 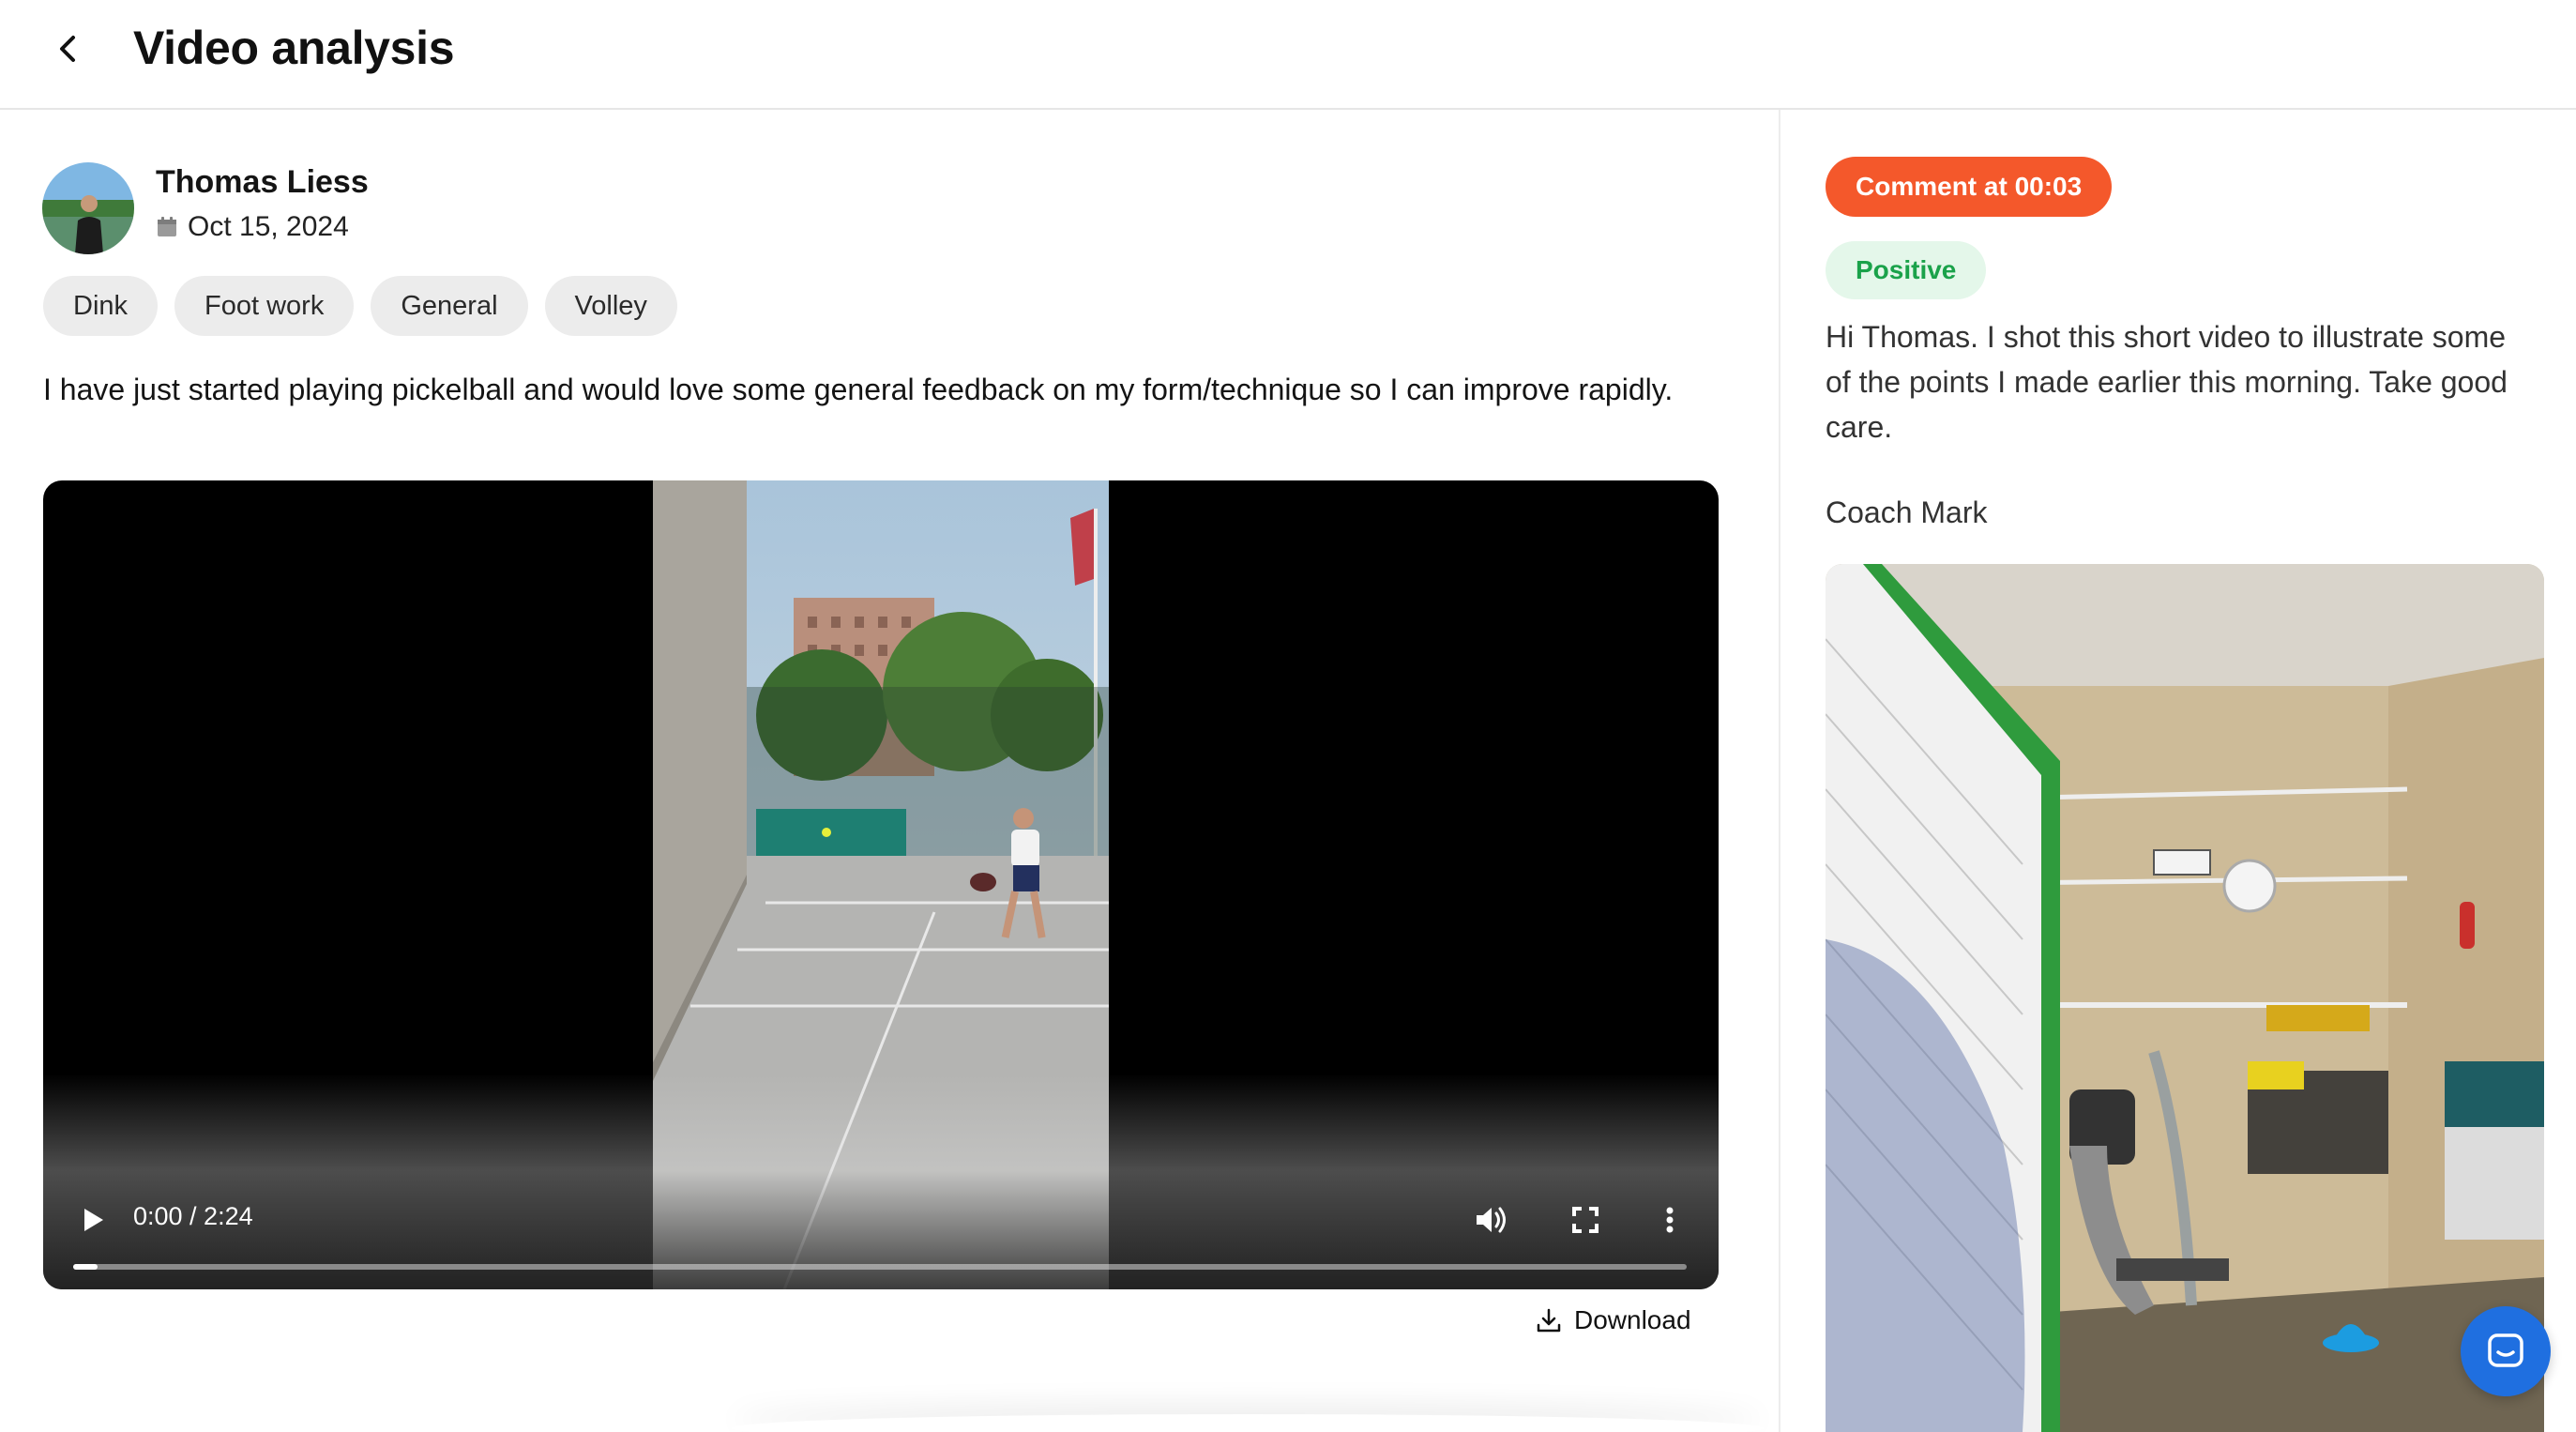 What do you see at coordinates (88, 208) in the screenshot?
I see `avatar` at bounding box center [88, 208].